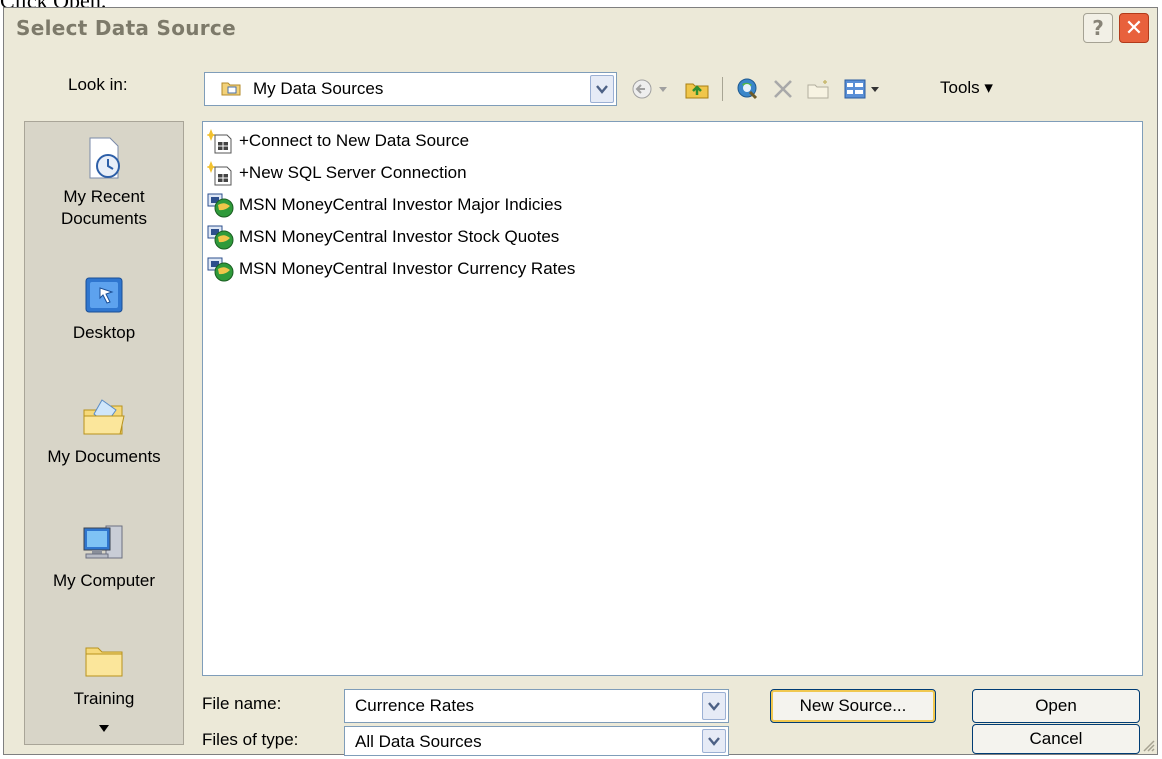 The height and width of the screenshot is (759, 1162). Describe the element at coordinates (104, 332) in the screenshot. I see `place-label: Desktop` at that location.